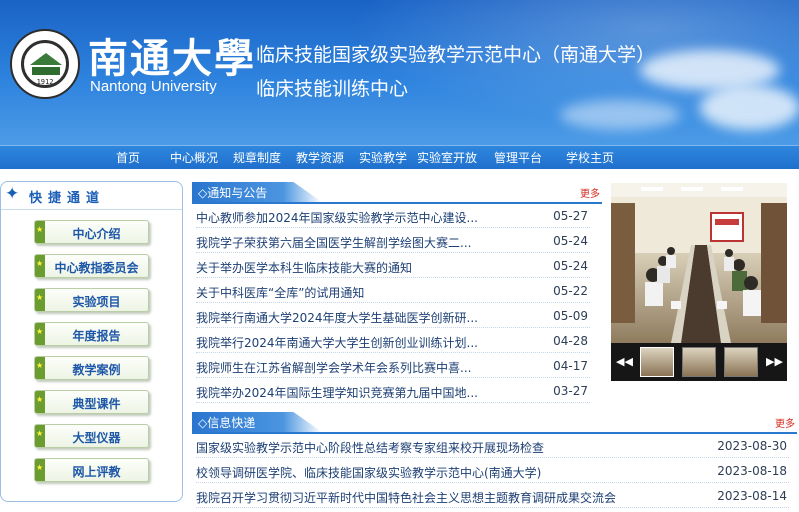 The image size is (799, 512). I want to click on quick-link-label: 实验项目, so click(96, 302).